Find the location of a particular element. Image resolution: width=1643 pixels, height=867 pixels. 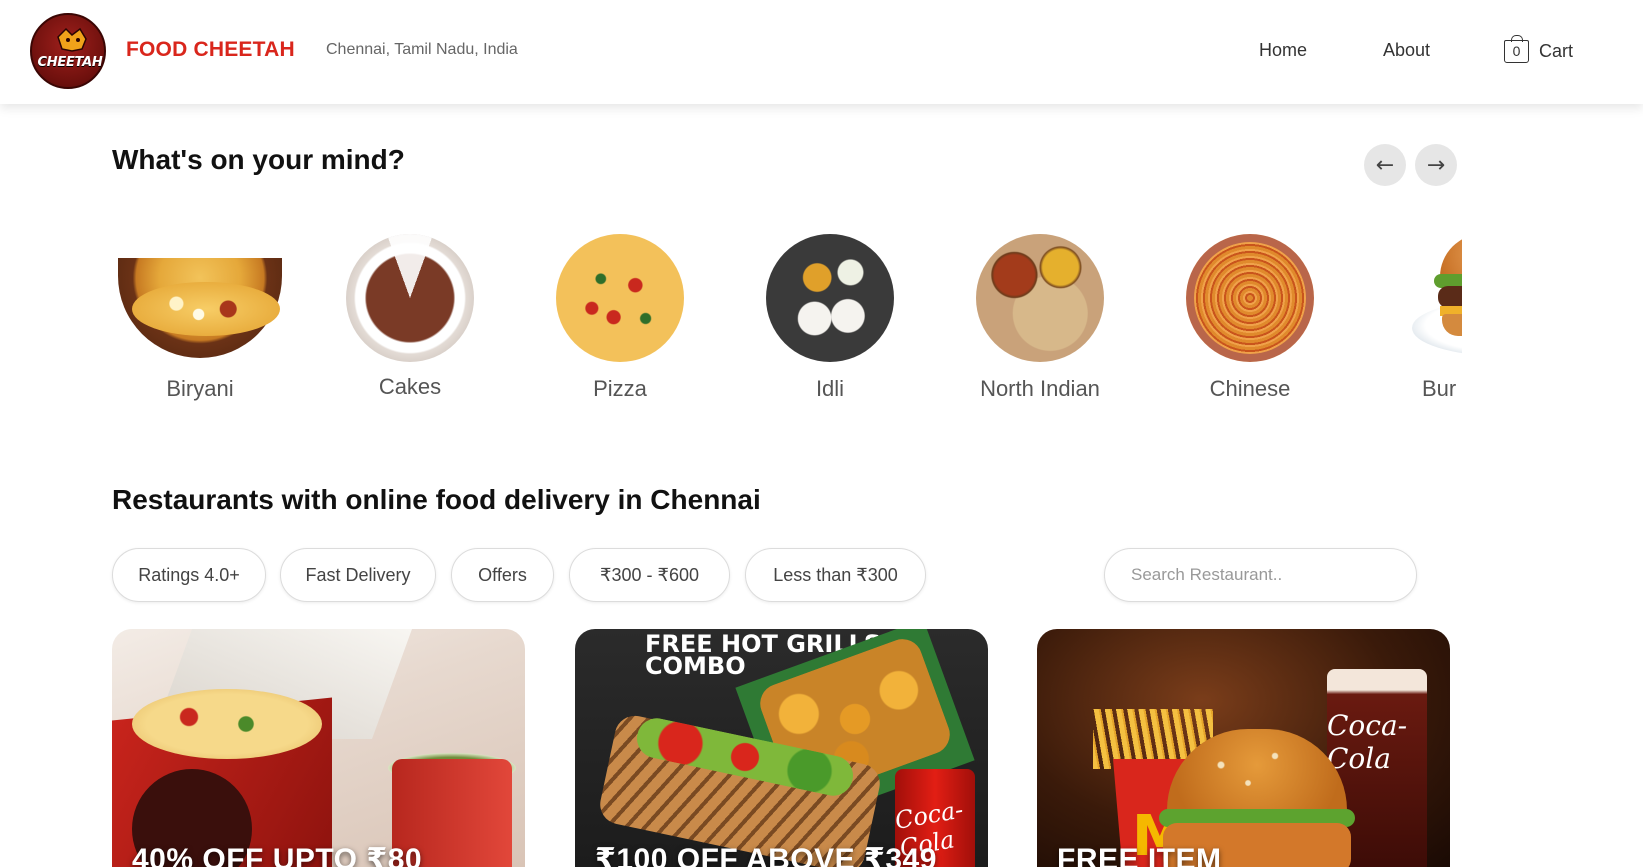

cakes-image is located at coordinates (410, 298).